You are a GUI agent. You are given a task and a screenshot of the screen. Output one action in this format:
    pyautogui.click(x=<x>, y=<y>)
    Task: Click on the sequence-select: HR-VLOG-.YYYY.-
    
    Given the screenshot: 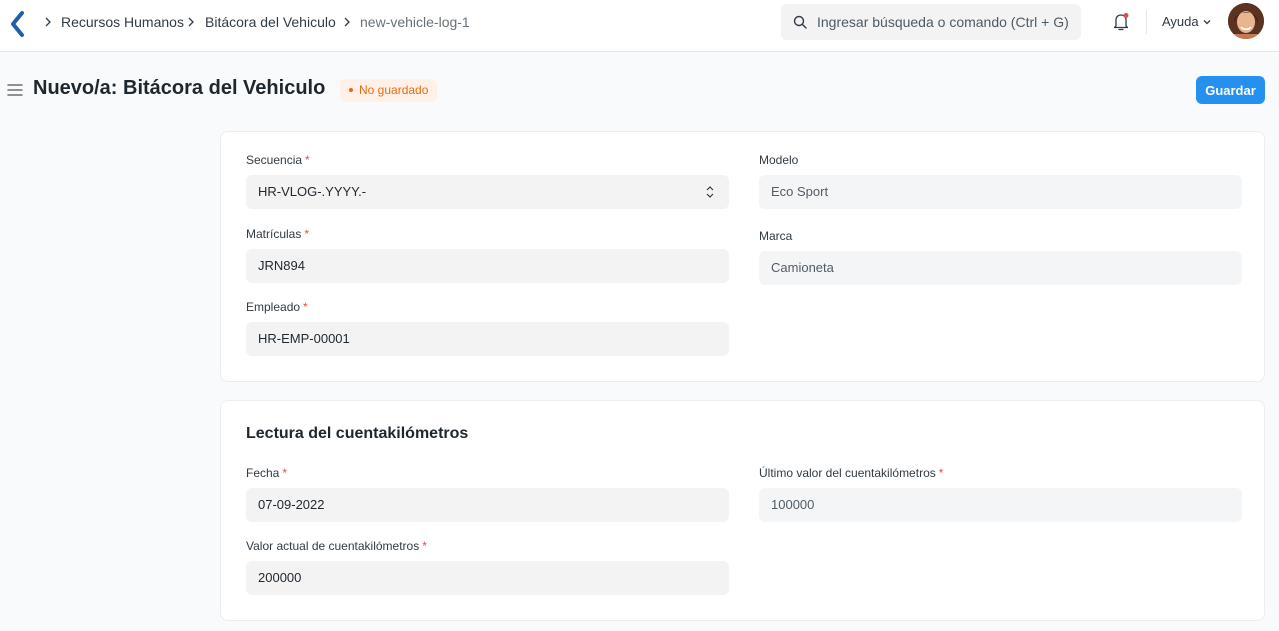 What is the action you would take?
    pyautogui.click(x=487, y=192)
    